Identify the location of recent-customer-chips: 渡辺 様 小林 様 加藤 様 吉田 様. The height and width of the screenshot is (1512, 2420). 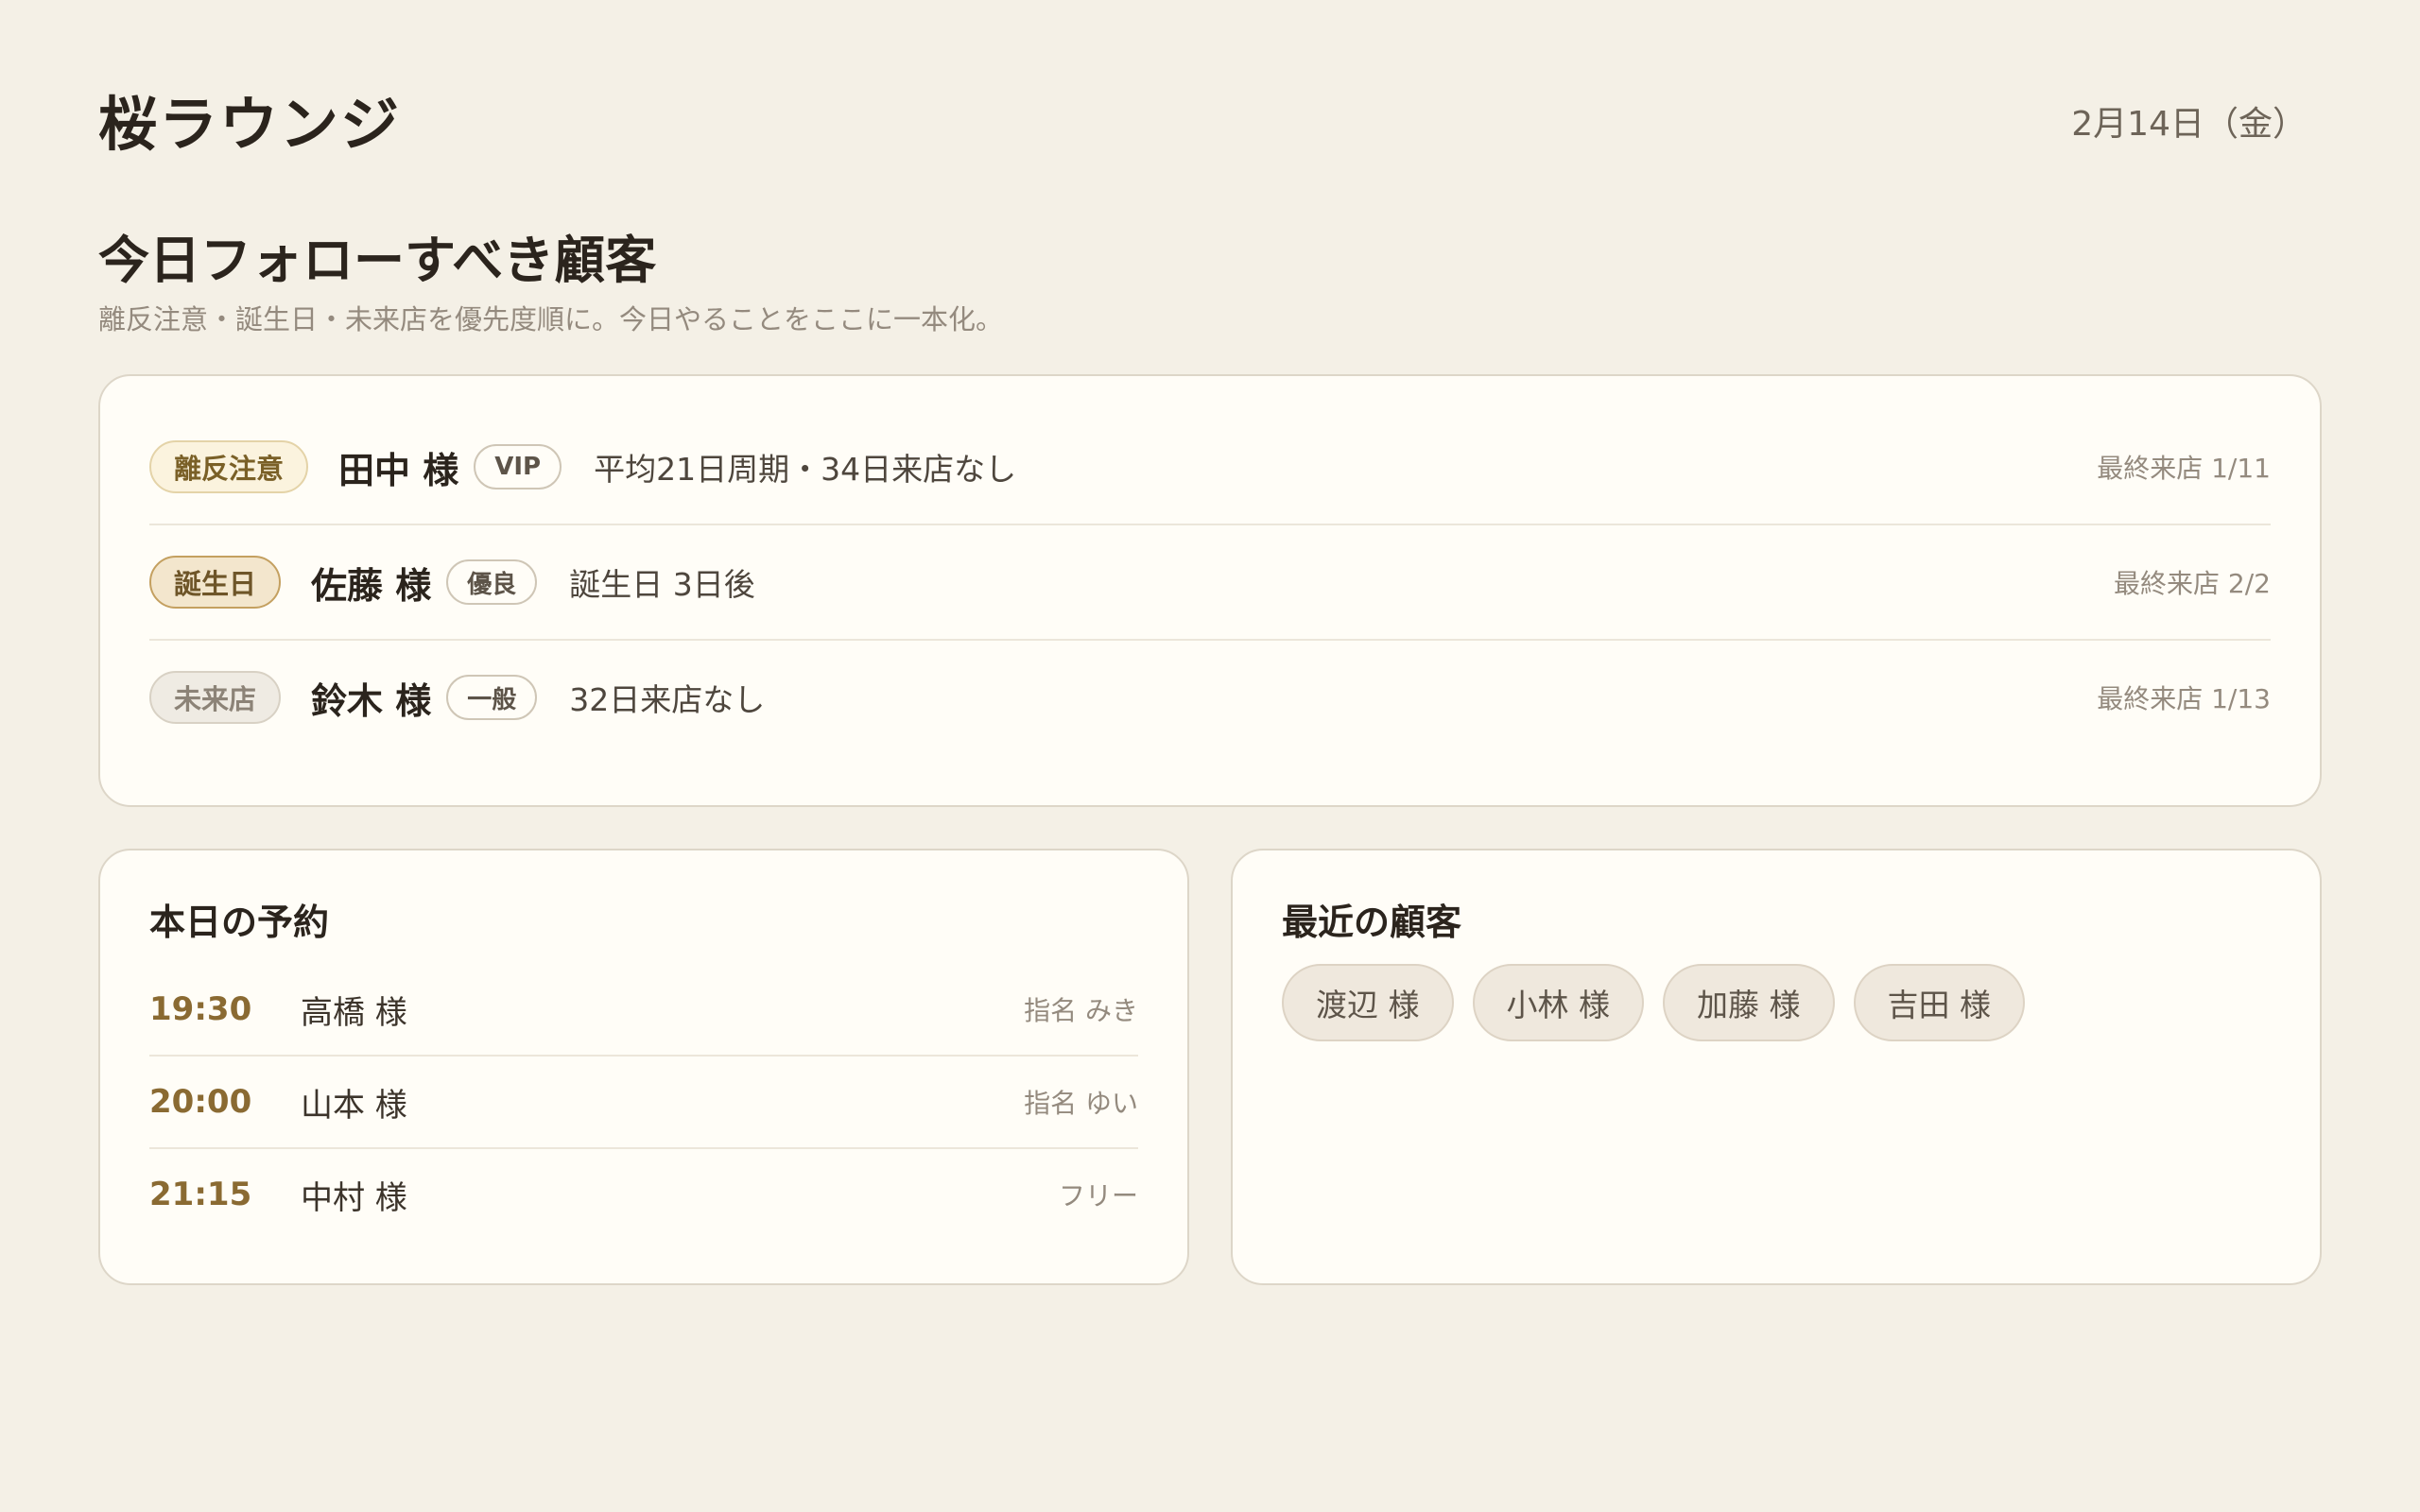
(1776, 1002).